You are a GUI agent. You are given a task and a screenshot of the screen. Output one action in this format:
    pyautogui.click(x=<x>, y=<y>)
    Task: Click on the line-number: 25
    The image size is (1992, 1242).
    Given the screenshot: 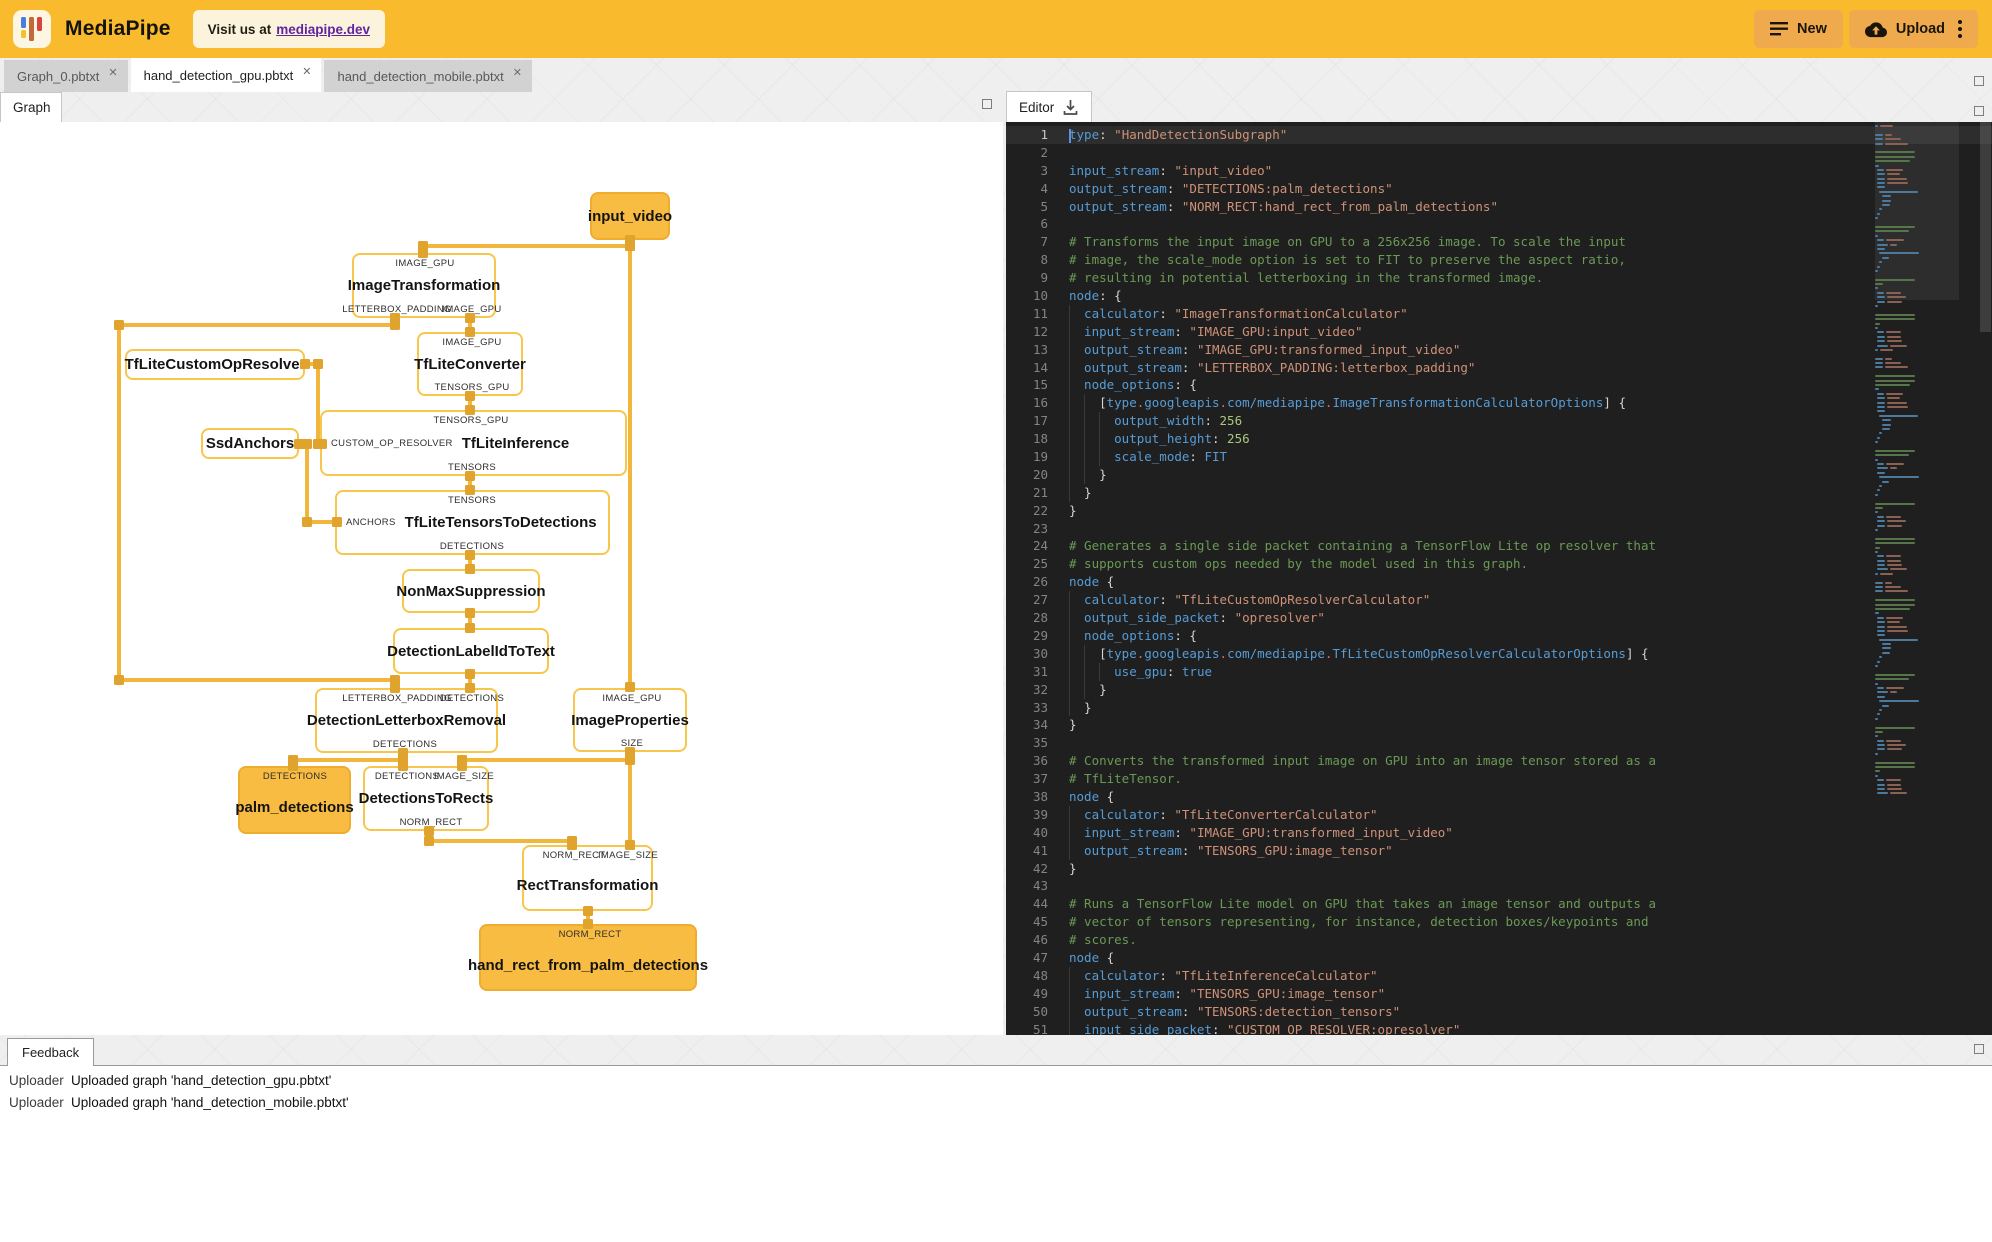 What is the action you would take?
    pyautogui.click(x=1040, y=564)
    